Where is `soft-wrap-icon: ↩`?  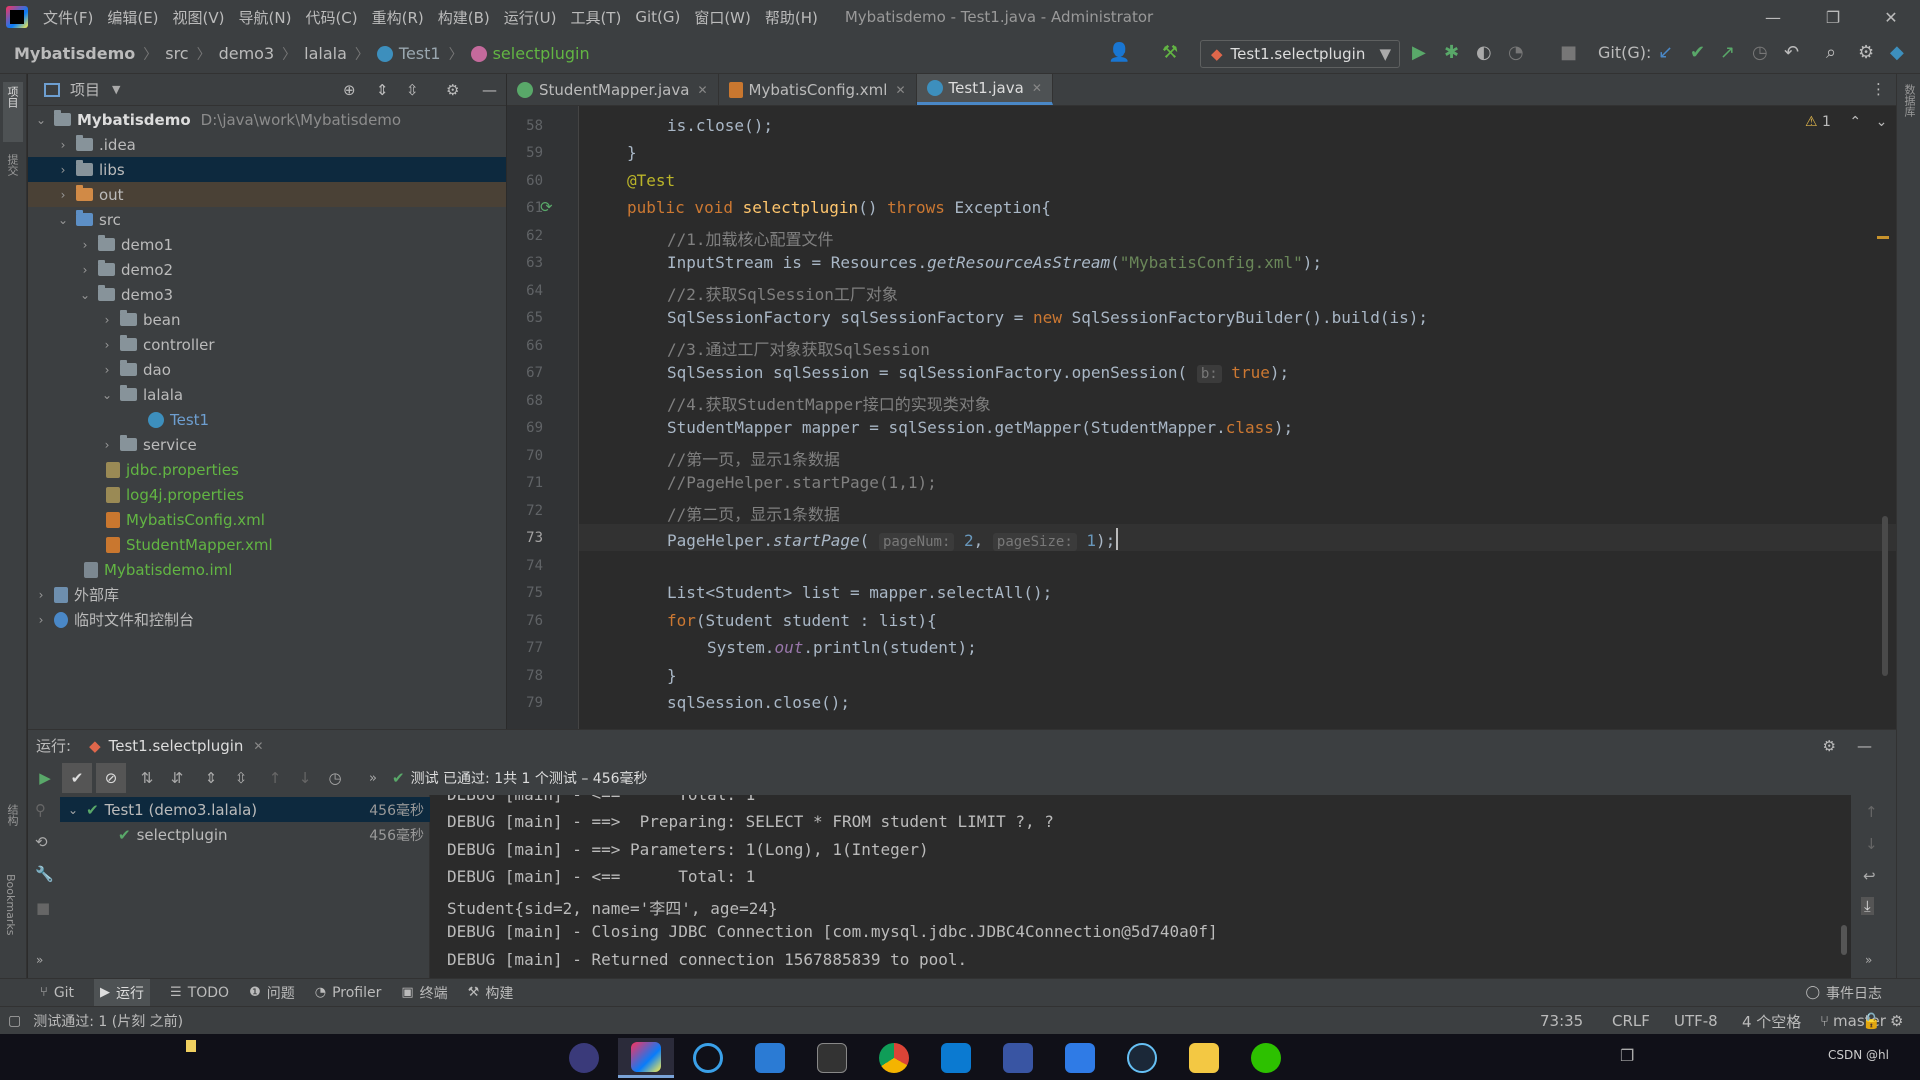
soft-wrap-icon: ↩ is located at coordinates (1869, 876).